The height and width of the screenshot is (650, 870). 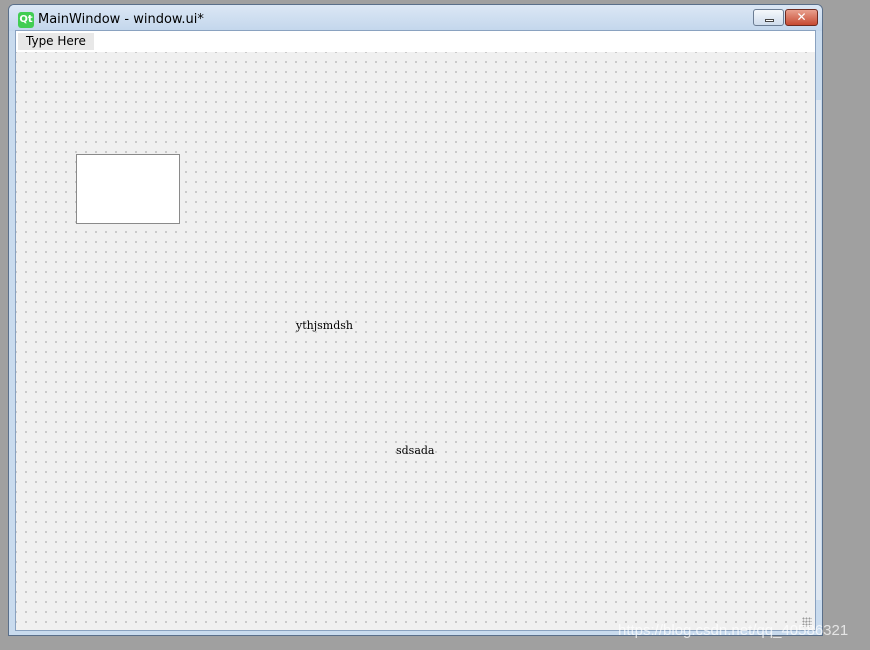 I want to click on watermark-text: https://blog.csdn.net/qq_40586321, so click(x=733, y=630).